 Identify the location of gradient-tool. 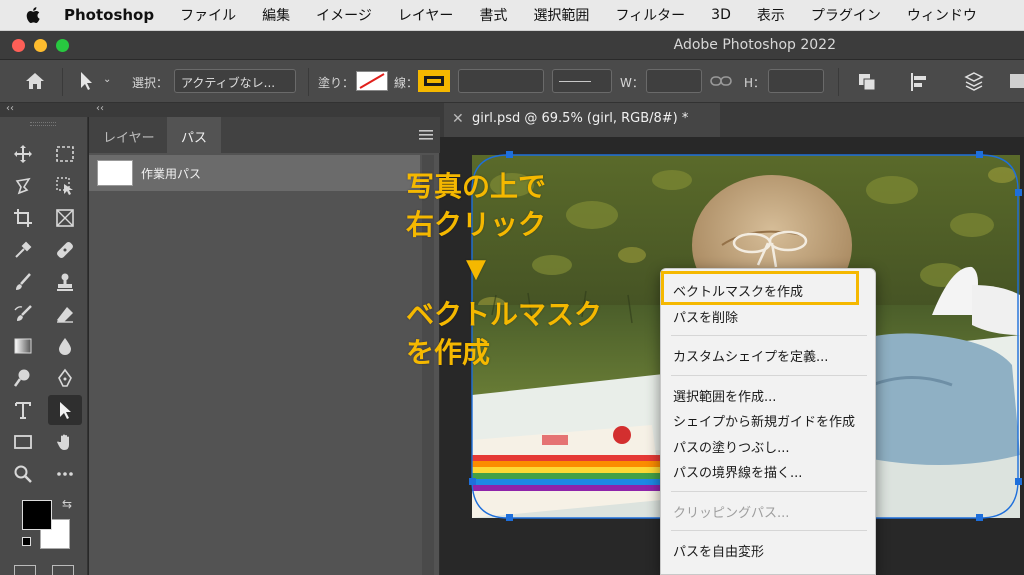
(23, 346).